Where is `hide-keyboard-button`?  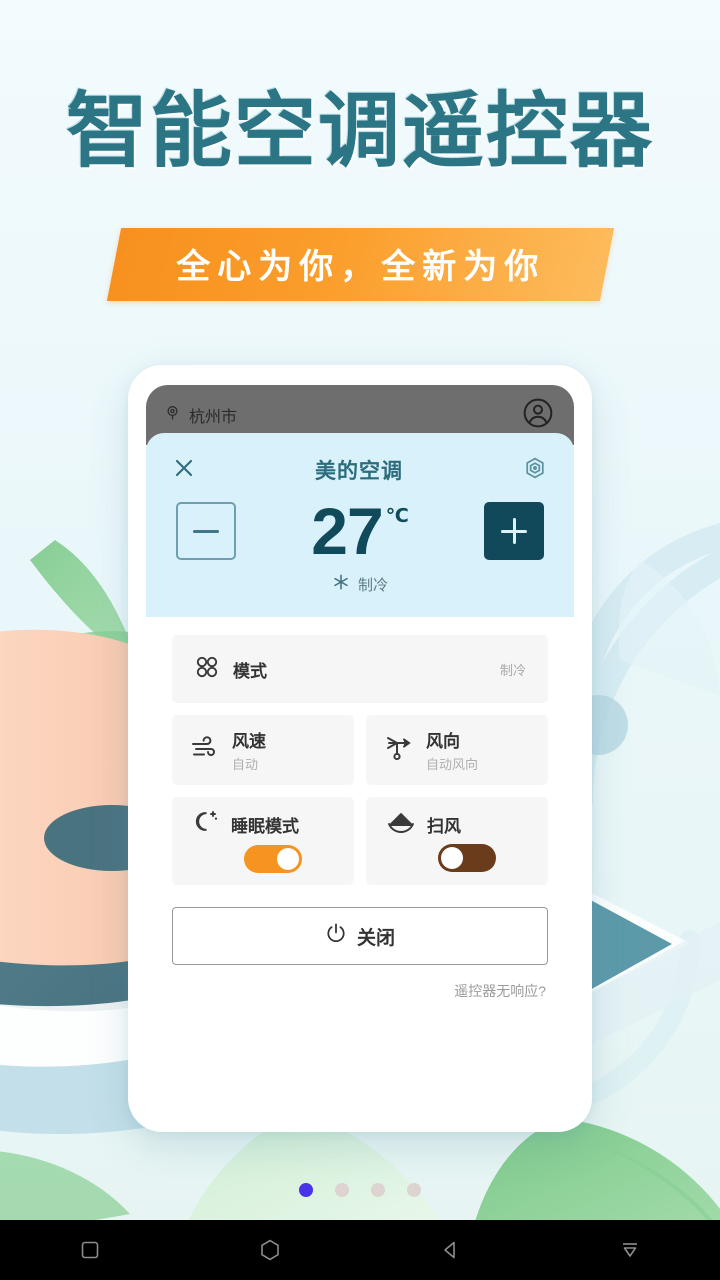
hide-keyboard-button is located at coordinates (630, 1250).